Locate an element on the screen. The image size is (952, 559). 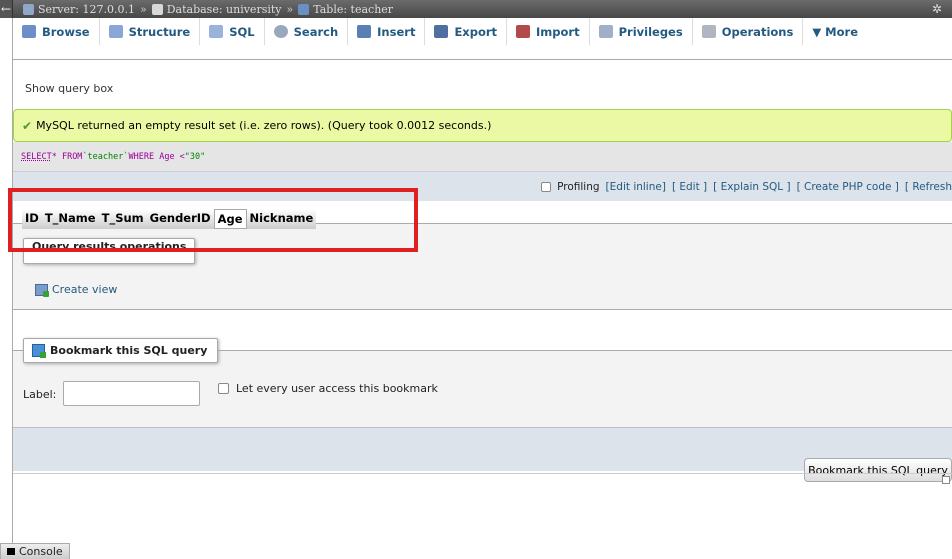
query-results-operations-legend: Query results operations is located at coordinates (109, 251).